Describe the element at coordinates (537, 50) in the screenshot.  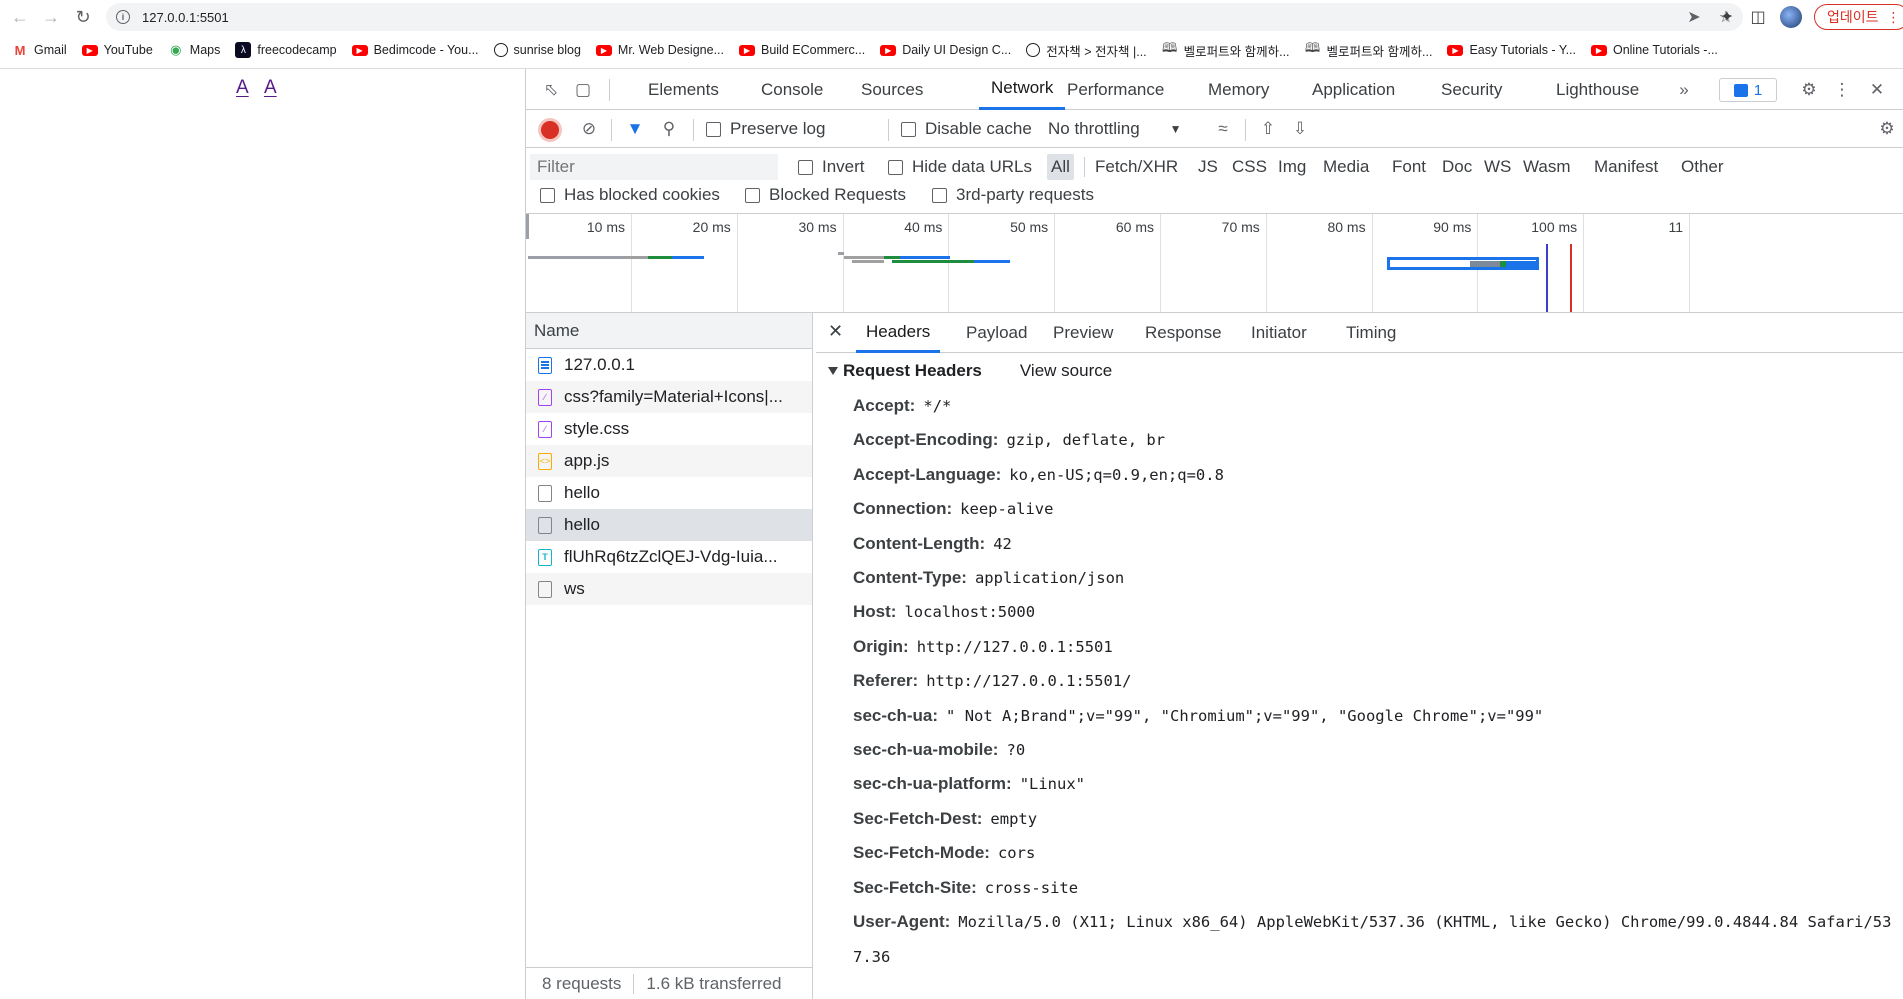
I see `bookmark-item: sunrise blog` at that location.